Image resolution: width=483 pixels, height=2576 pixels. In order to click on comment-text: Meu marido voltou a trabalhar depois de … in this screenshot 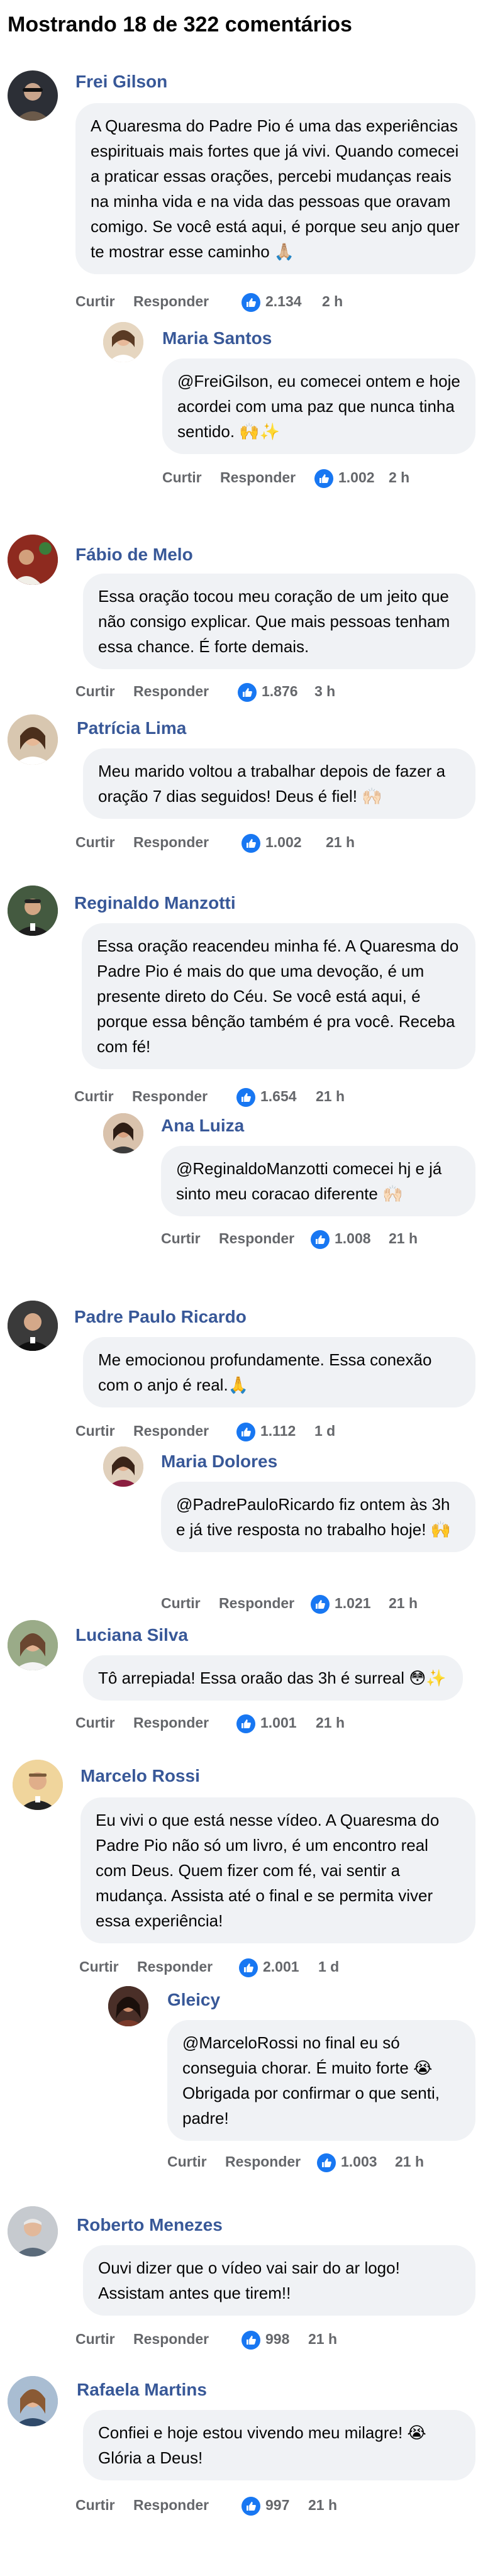, I will do `click(279, 783)`.